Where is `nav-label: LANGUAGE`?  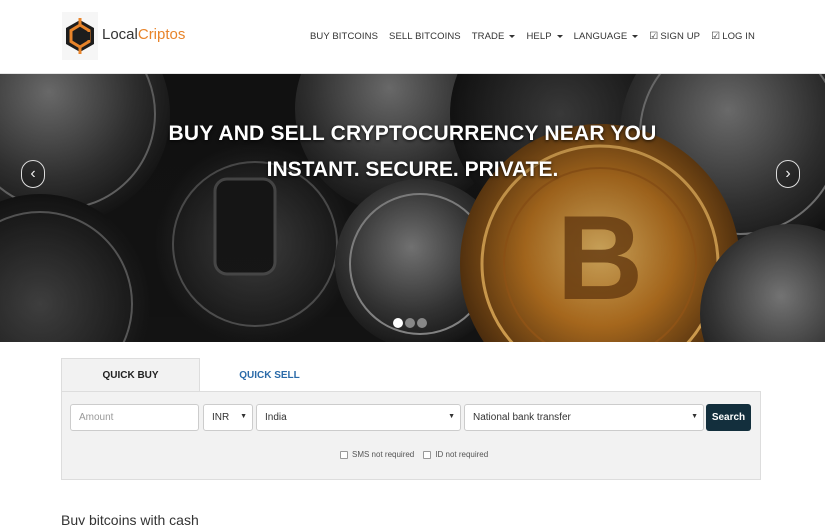 nav-label: LANGUAGE is located at coordinates (600, 36).